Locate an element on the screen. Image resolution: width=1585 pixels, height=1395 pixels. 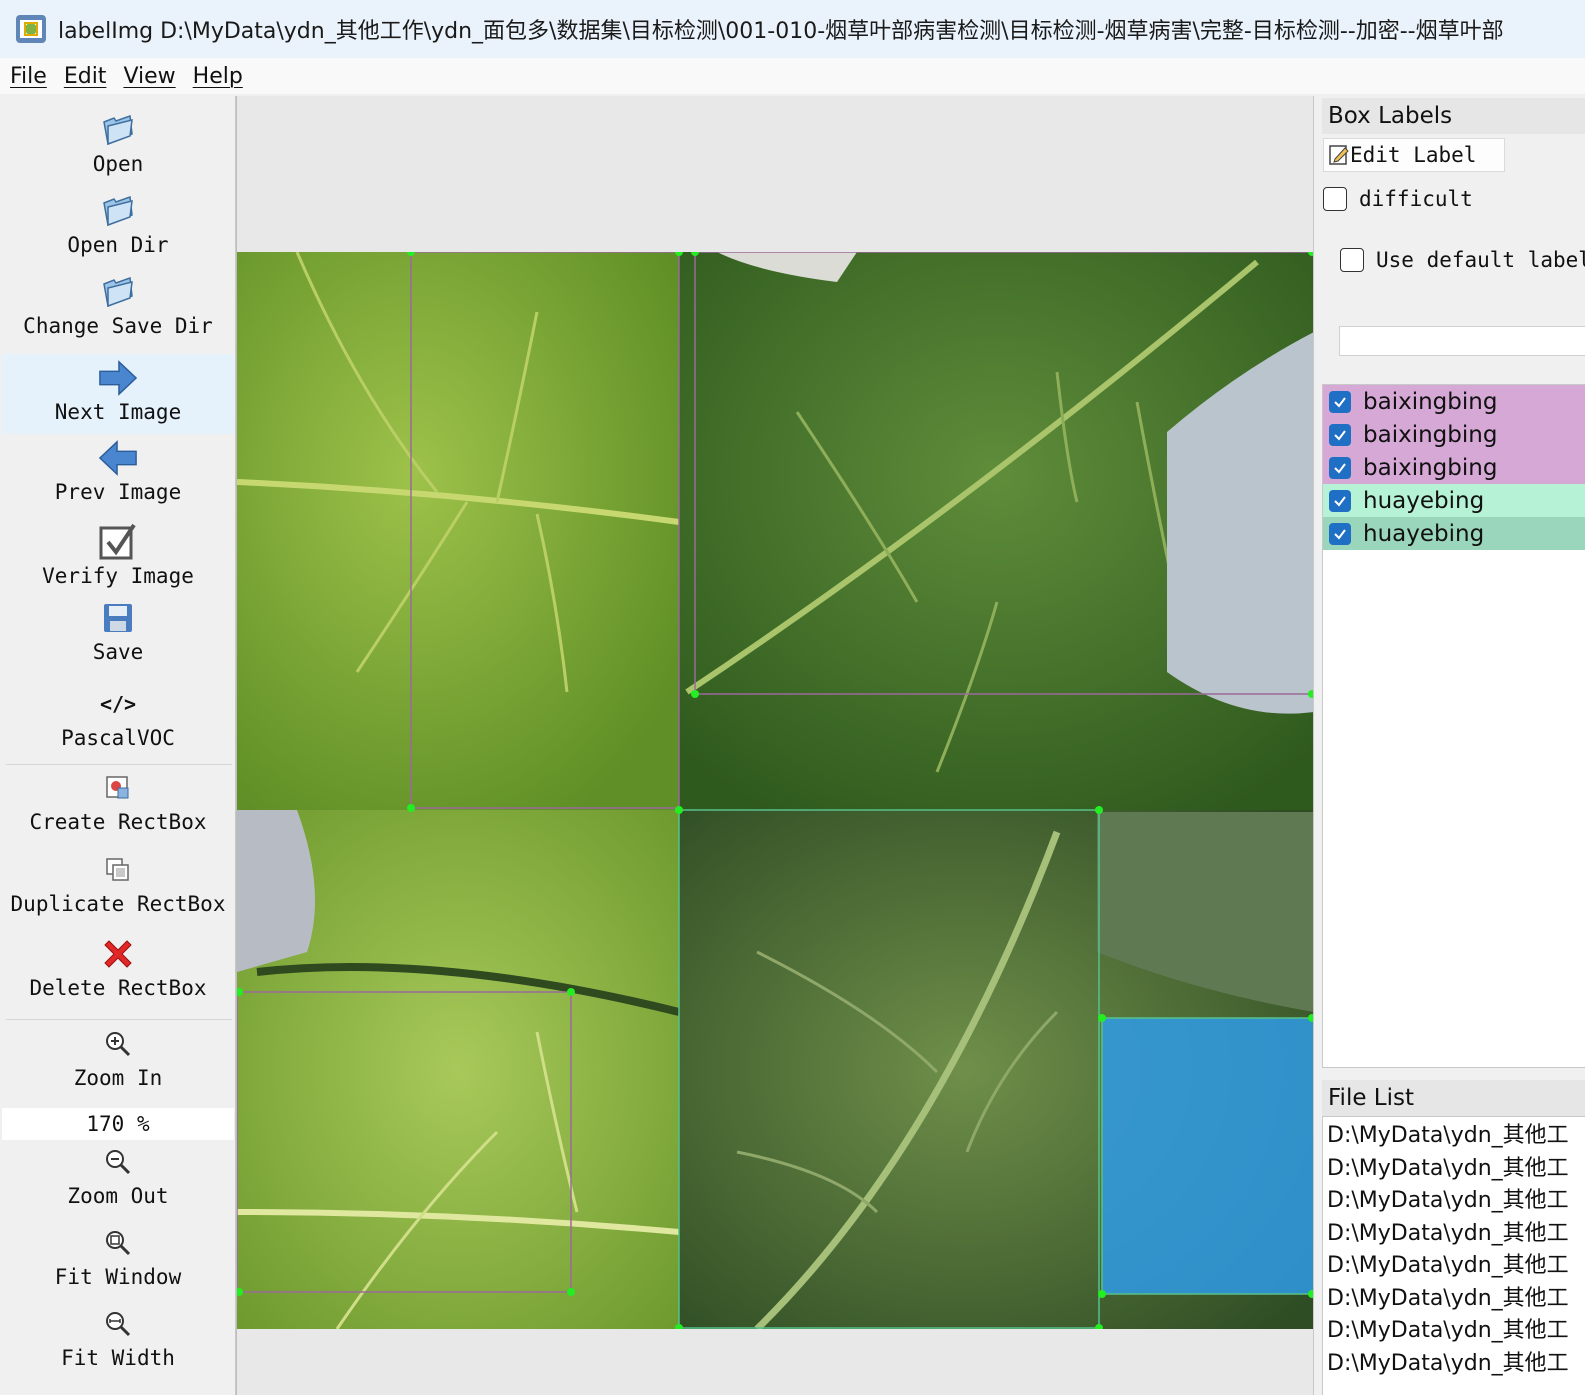
fit-width-button: Fit Width is located at coordinates (118, 1344).